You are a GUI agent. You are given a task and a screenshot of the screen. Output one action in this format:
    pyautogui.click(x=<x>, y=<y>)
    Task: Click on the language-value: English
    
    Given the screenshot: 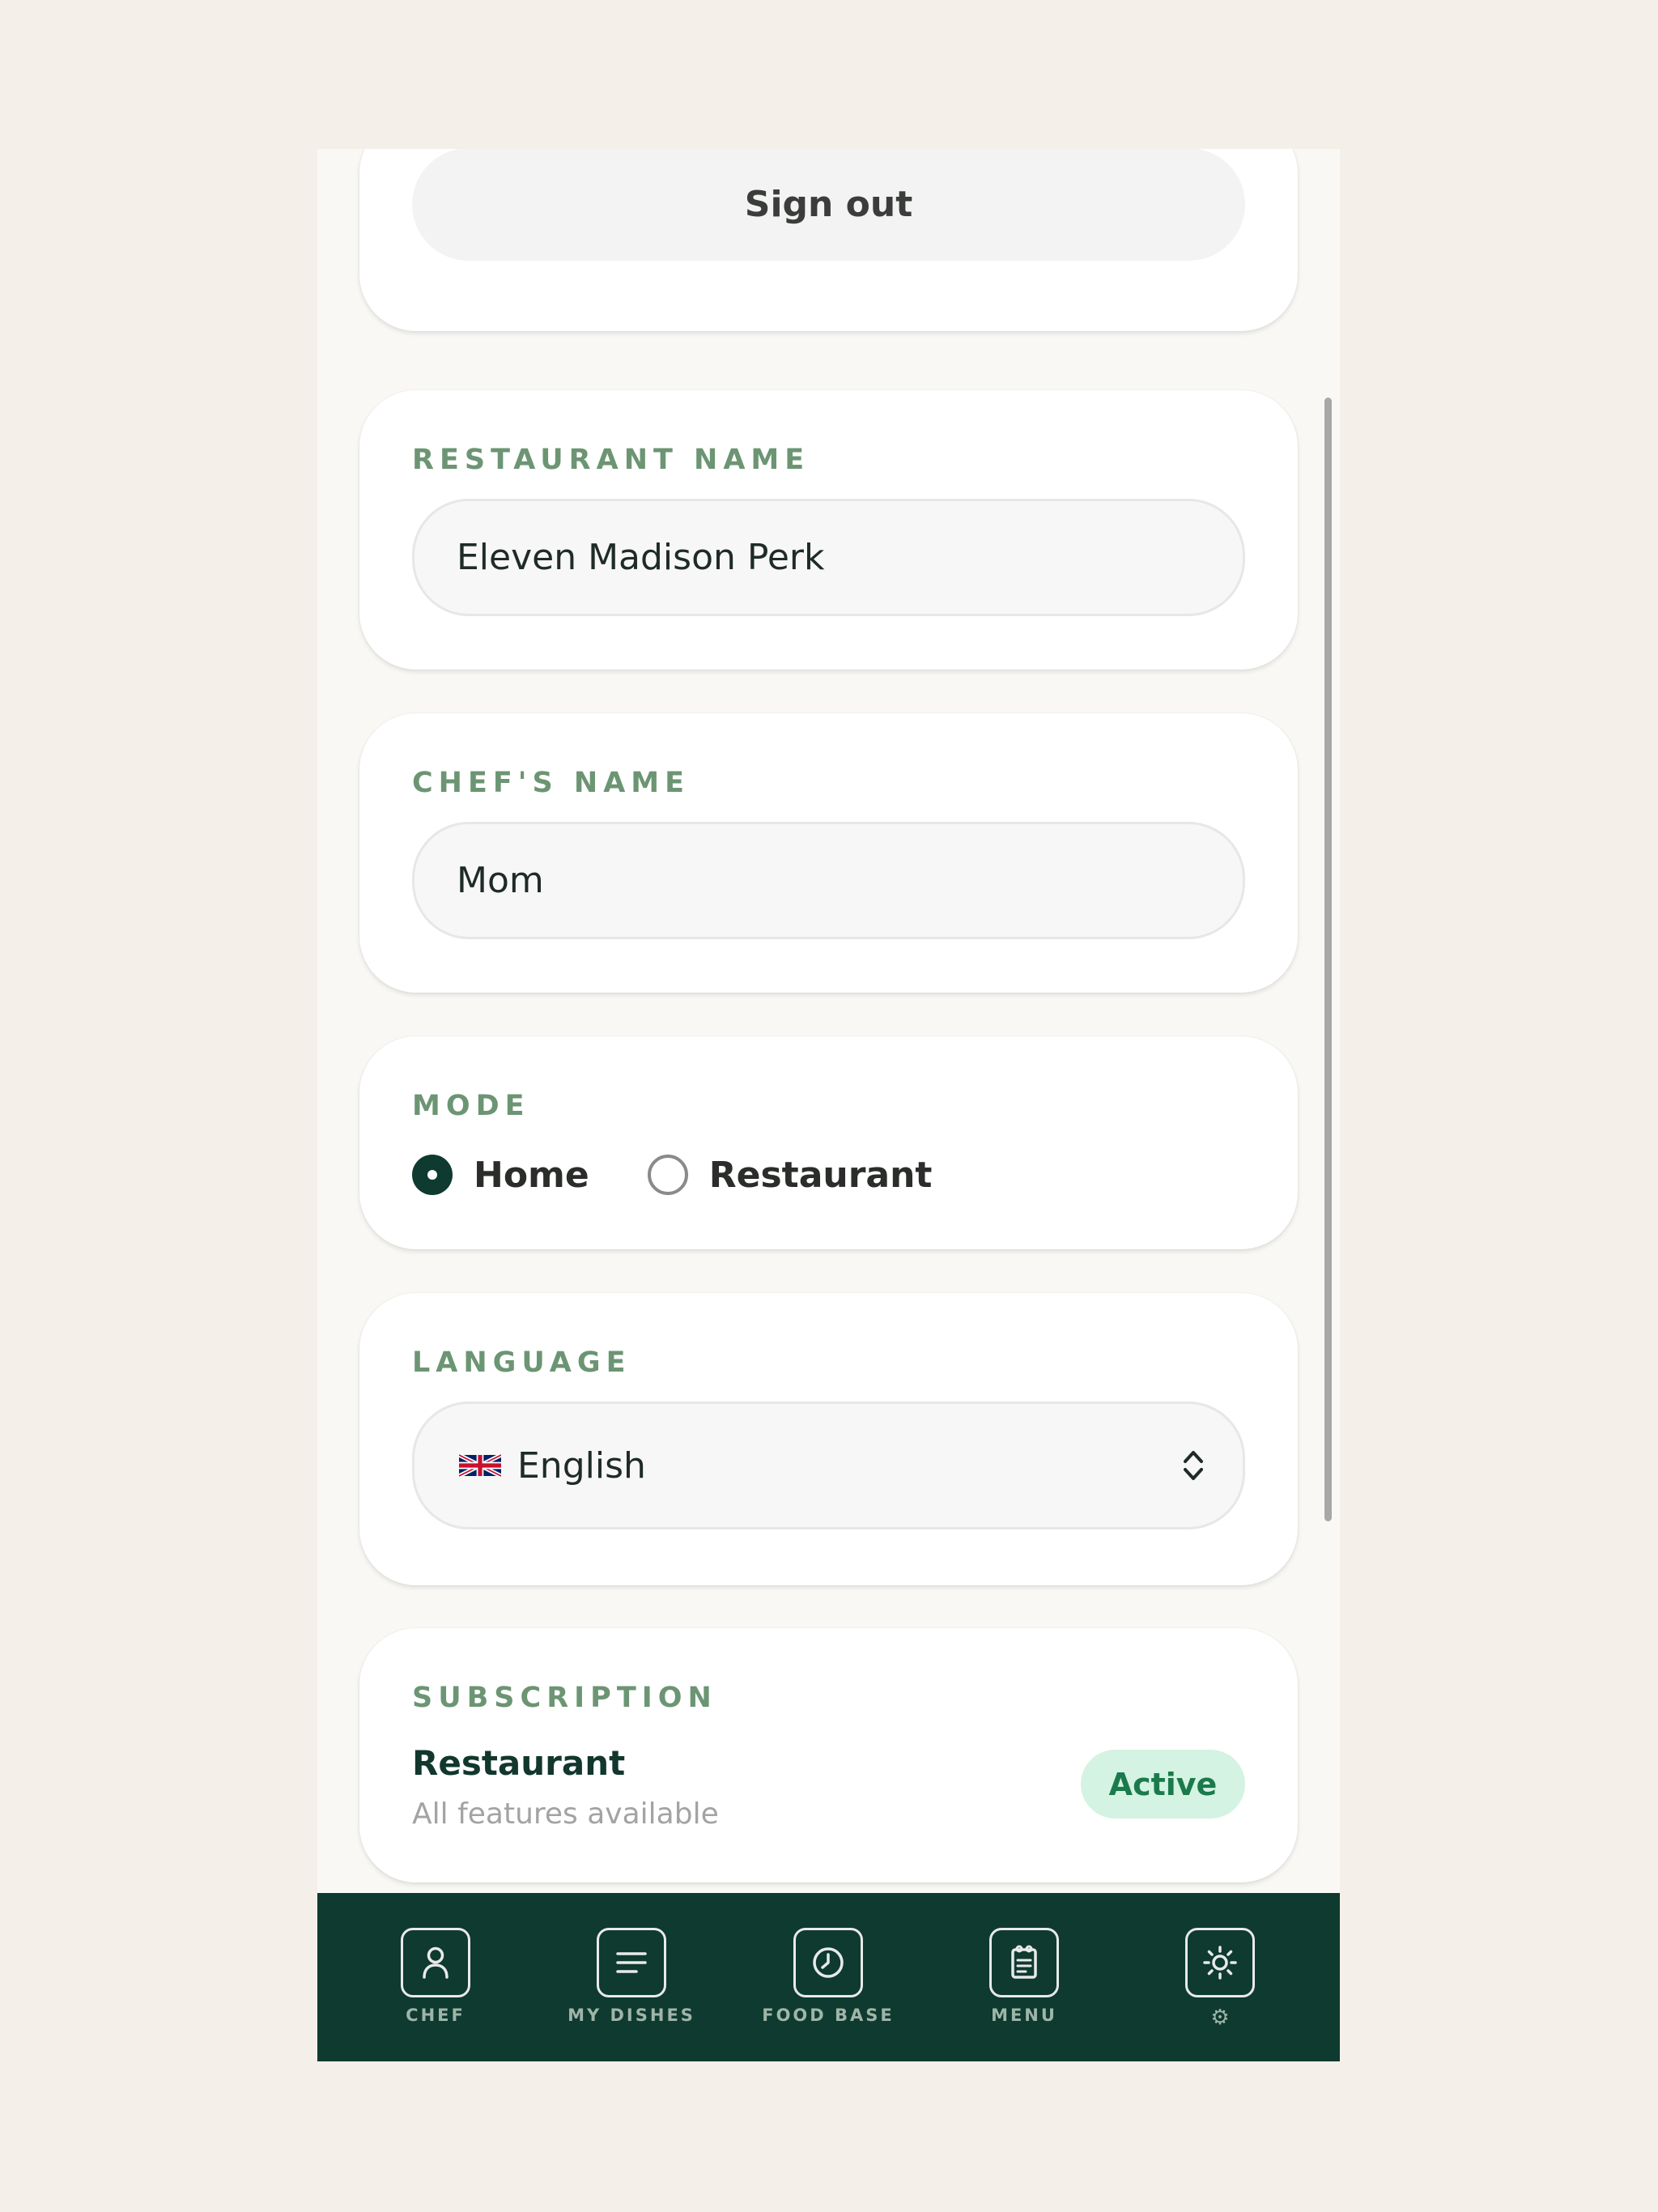 What is the action you would take?
    pyautogui.click(x=581, y=1465)
    